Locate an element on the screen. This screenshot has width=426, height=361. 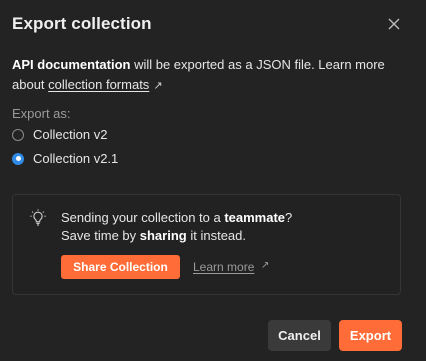
radio-option-collection-v2-1: Collection v2.1 is located at coordinates (65, 158).